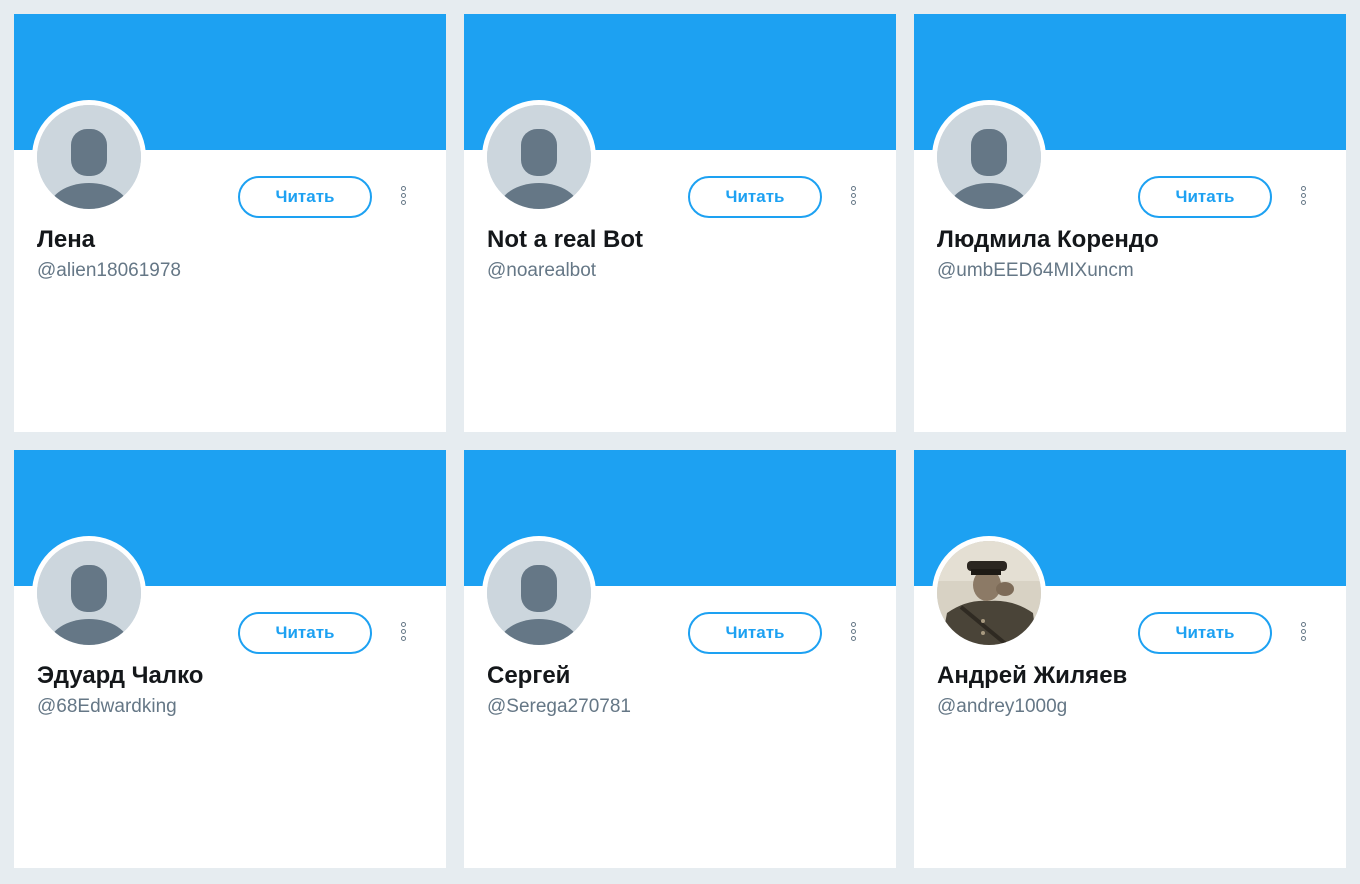 This screenshot has width=1360, height=884. Describe the element at coordinates (565, 240) in the screenshot. I see `user-name: Not a real Bot` at that location.